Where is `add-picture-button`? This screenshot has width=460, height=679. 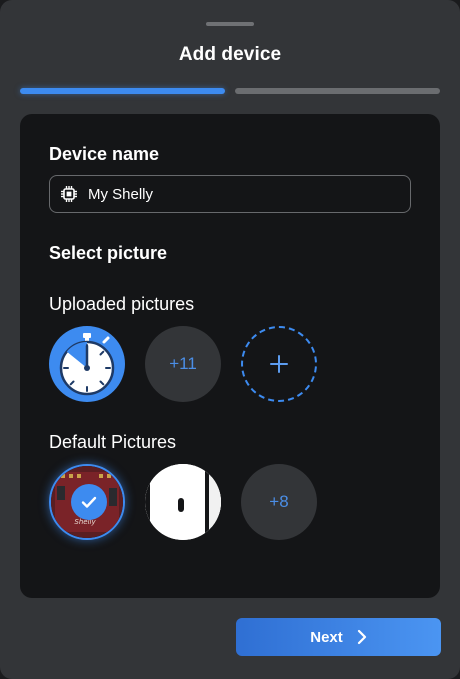
add-picture-button is located at coordinates (279, 364).